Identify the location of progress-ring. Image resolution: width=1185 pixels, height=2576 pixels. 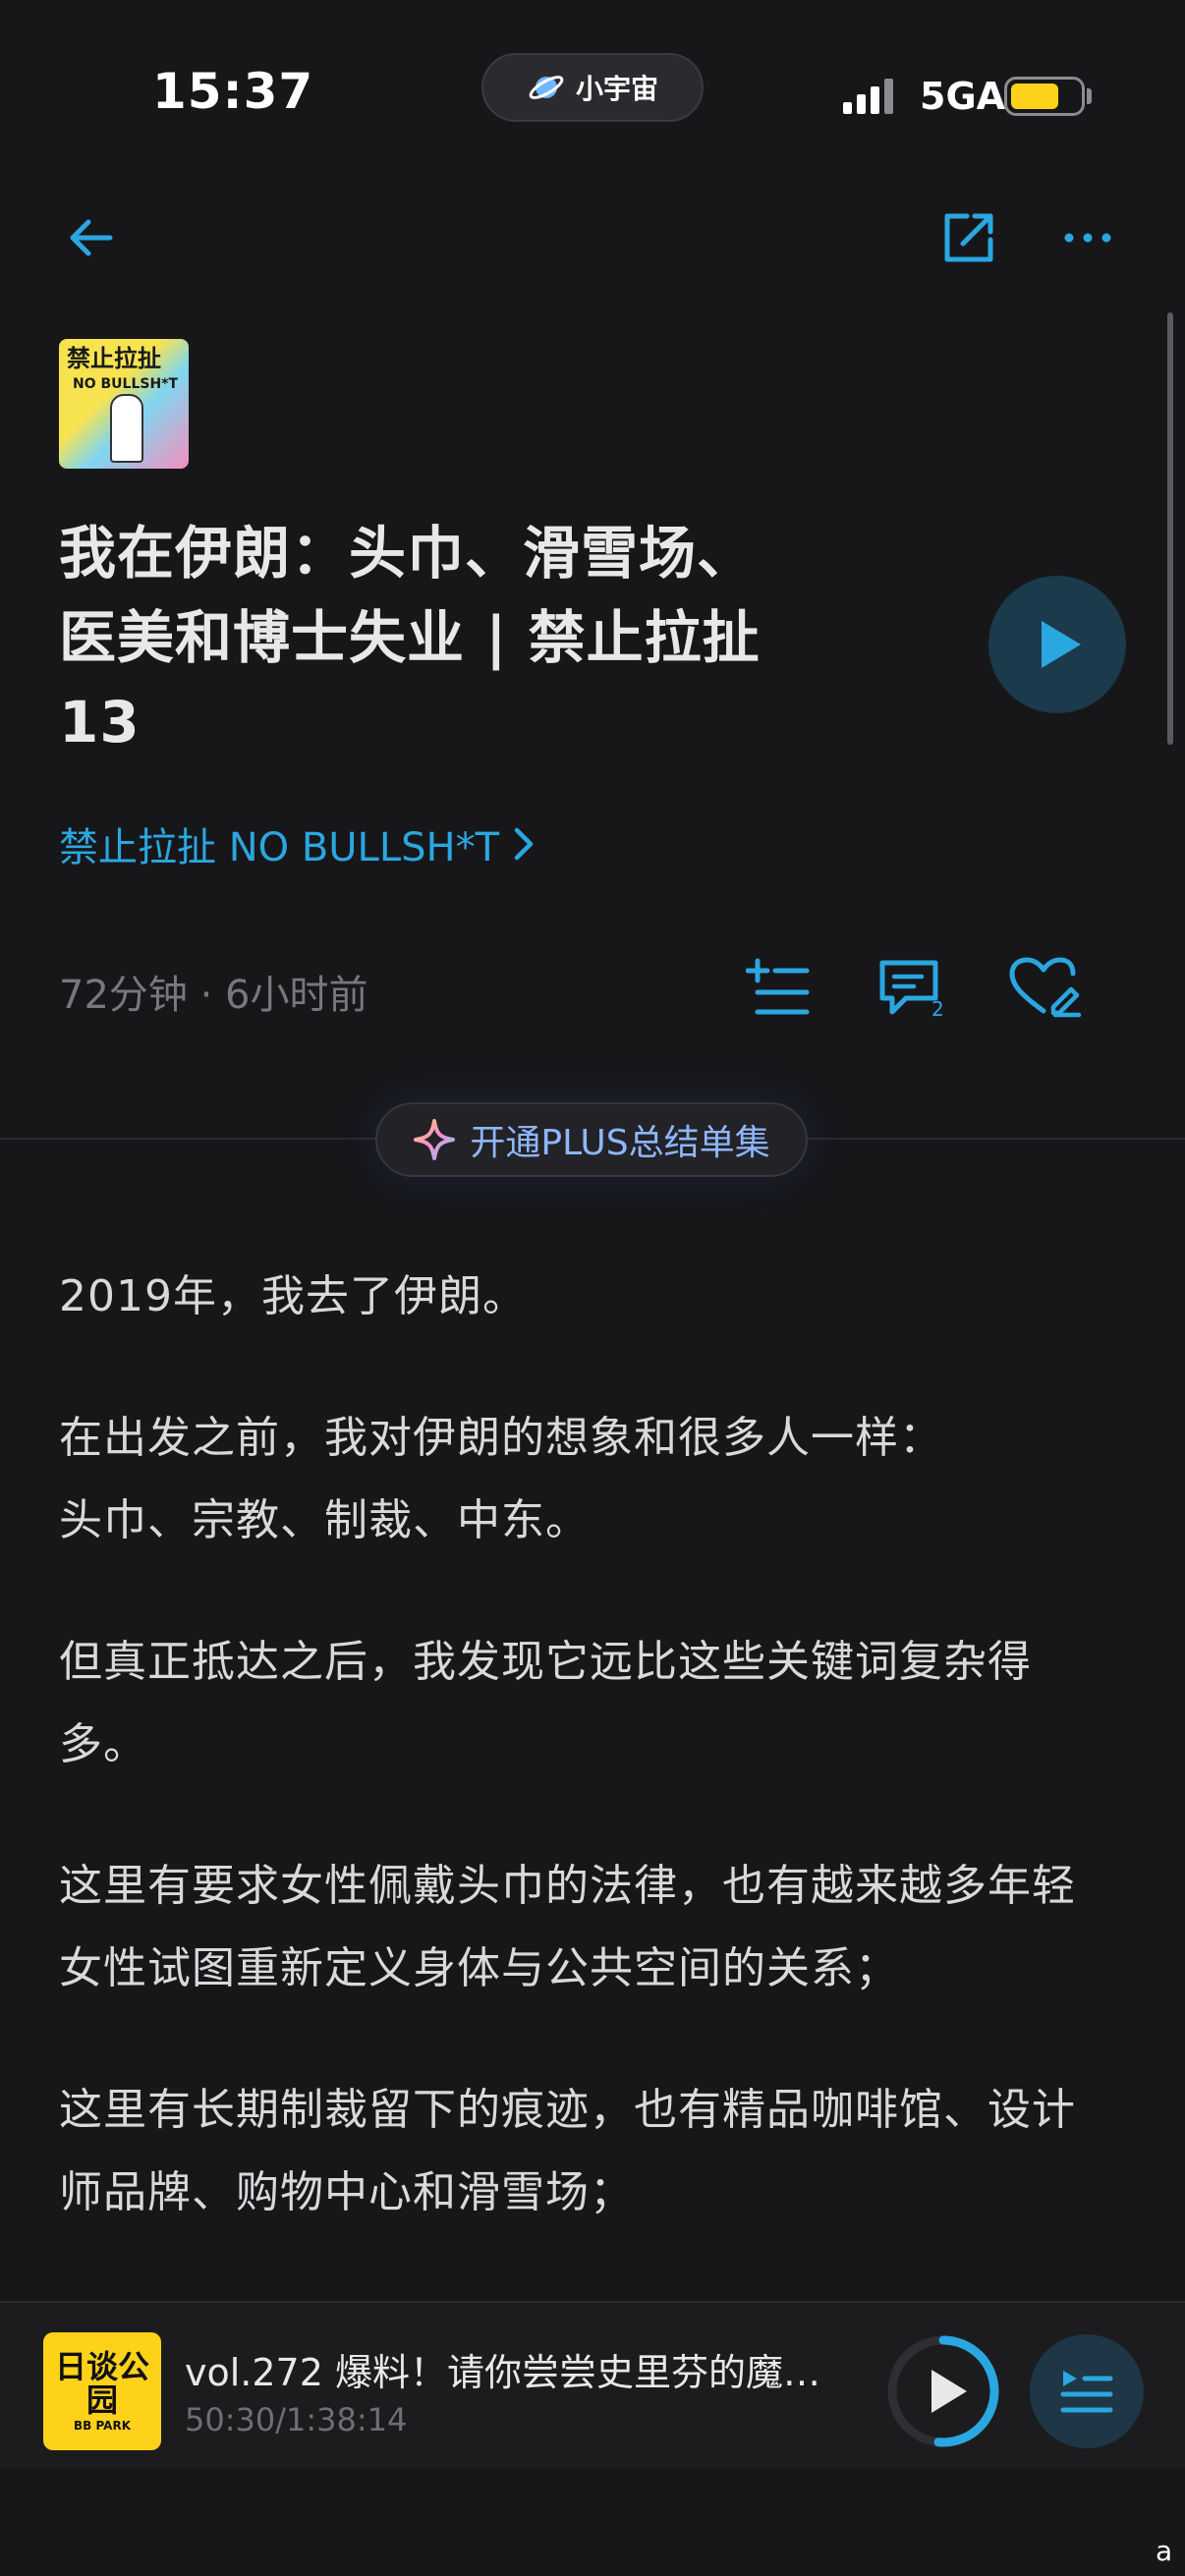
(943, 2391).